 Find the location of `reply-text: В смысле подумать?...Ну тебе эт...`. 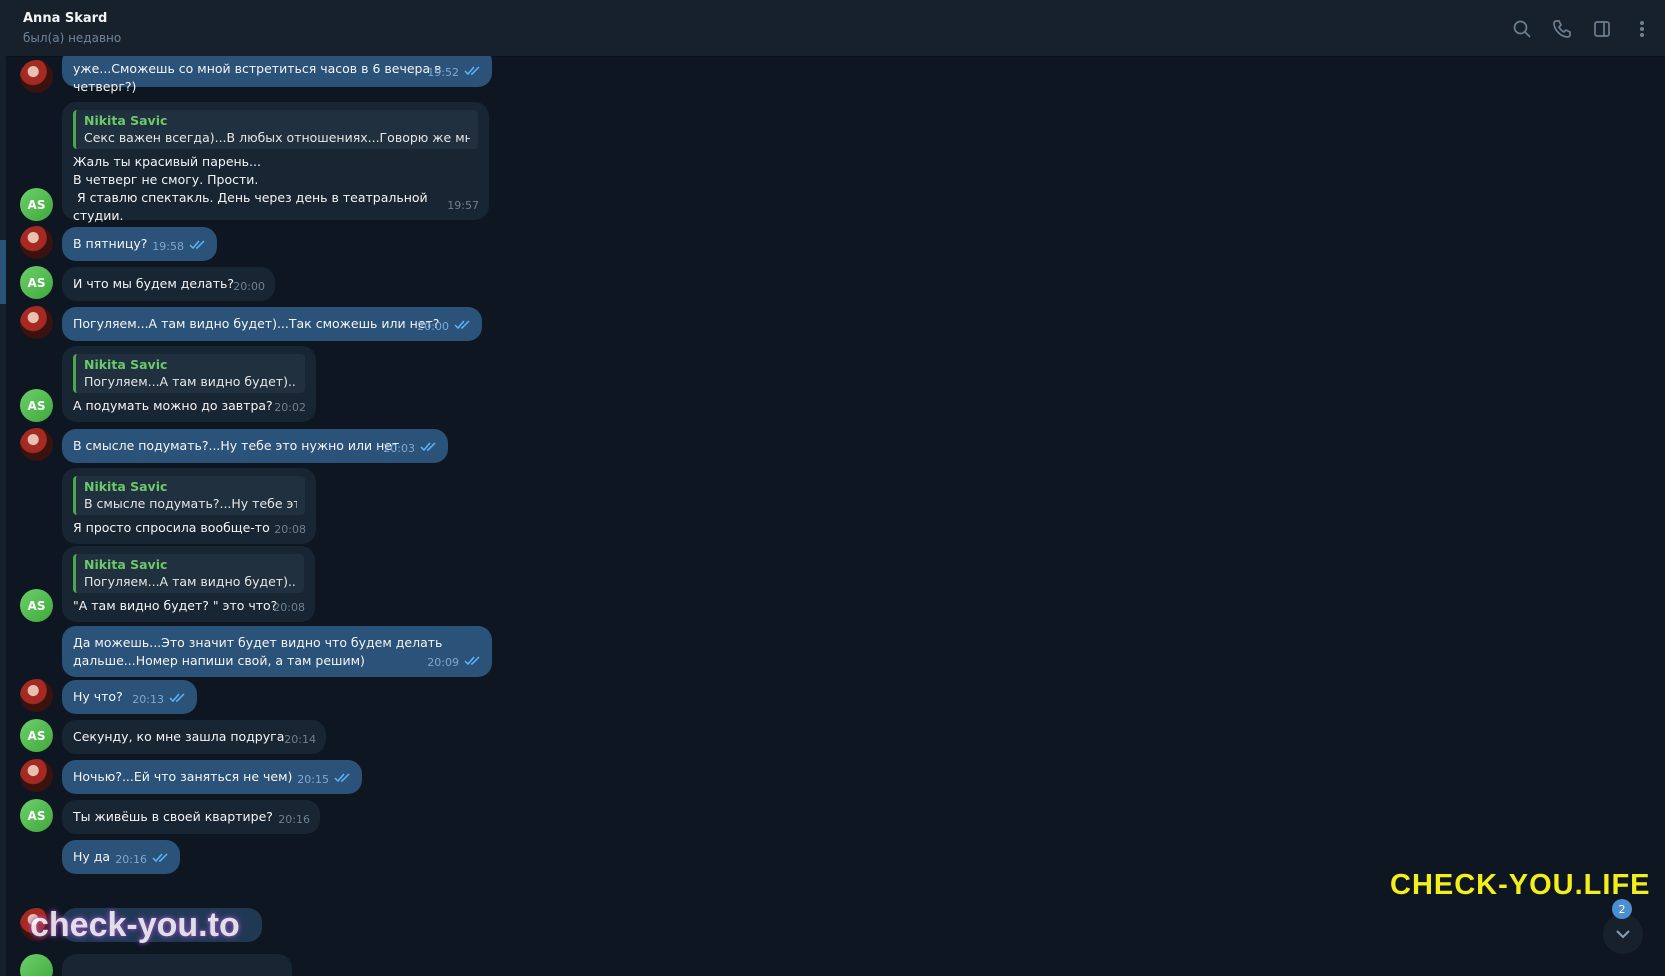

reply-text: В смысле подумать?...Ну тебе эт... is located at coordinates (190, 503).